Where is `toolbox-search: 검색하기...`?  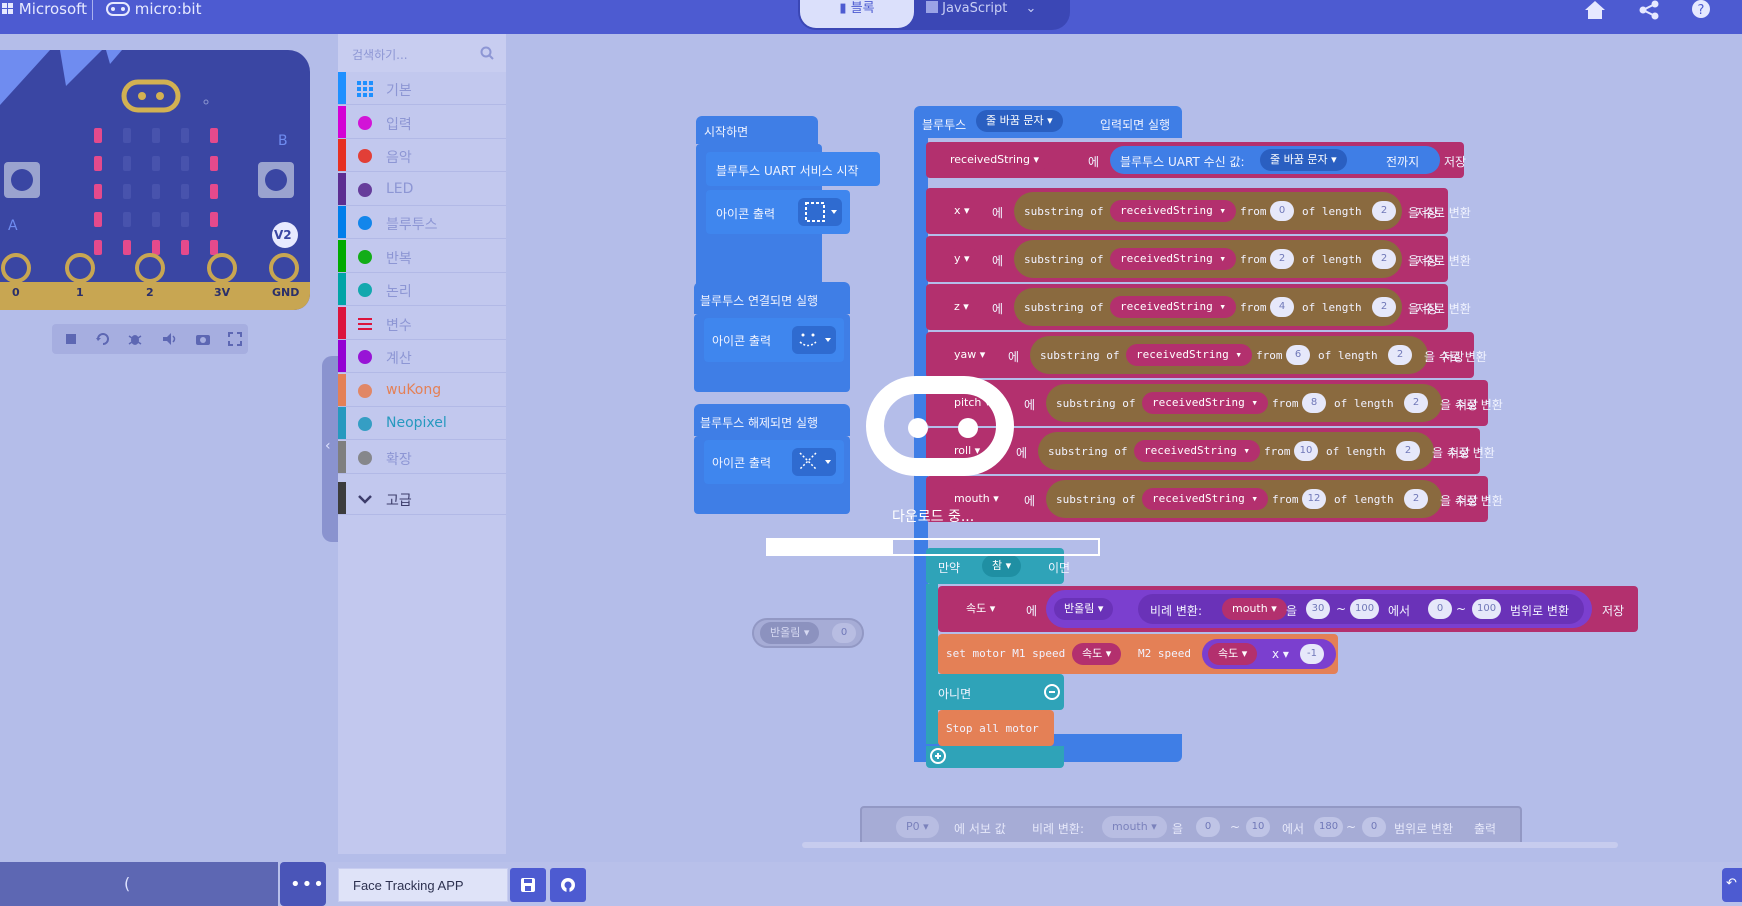 toolbox-search: 검색하기... is located at coordinates (422, 53).